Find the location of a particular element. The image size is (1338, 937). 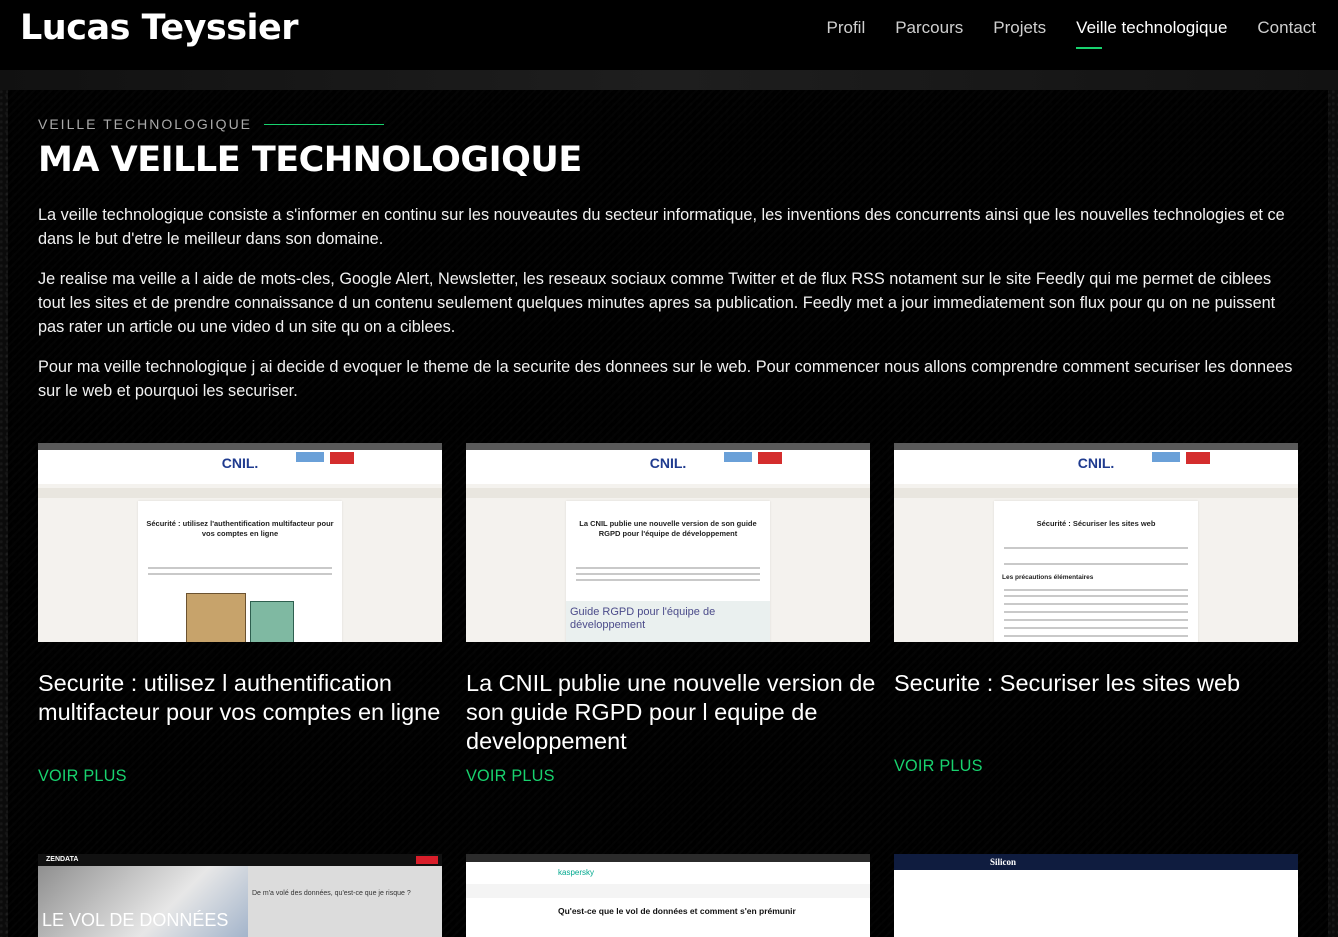

nav-veille-technologique: Veille technologique is located at coordinates (1151, 33).